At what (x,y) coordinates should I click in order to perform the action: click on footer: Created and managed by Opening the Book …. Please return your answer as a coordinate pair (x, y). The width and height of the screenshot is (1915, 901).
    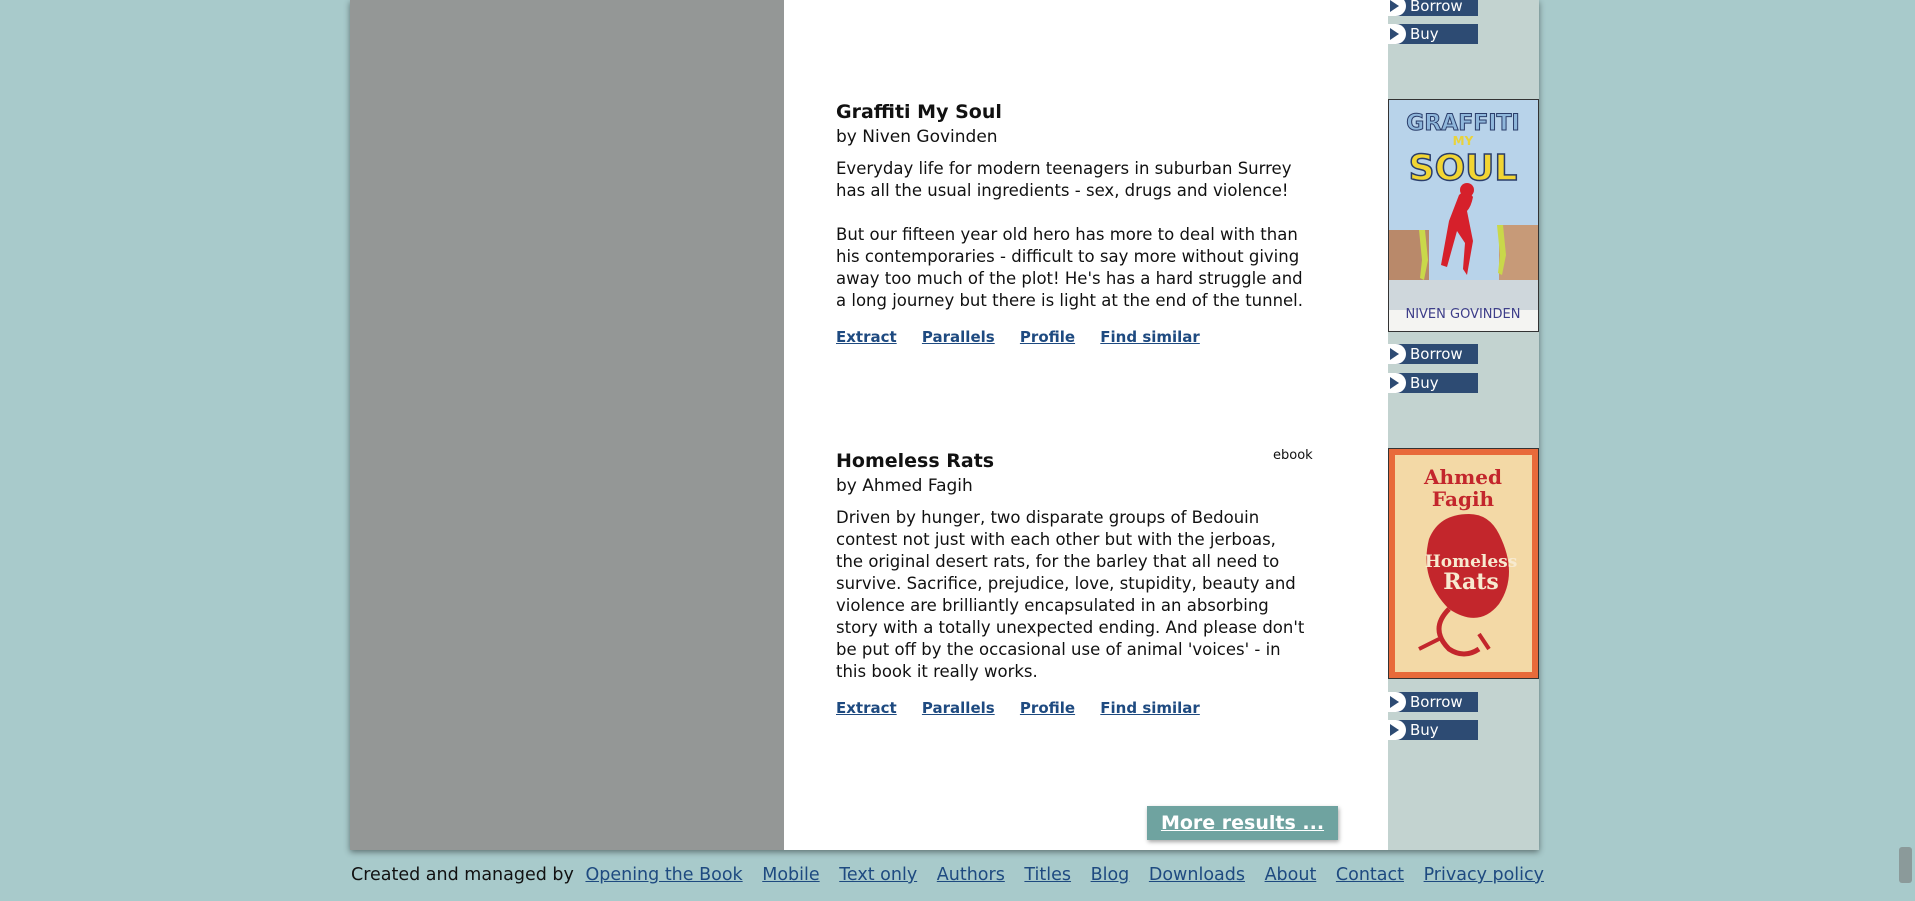
    Looking at the image, I should click on (947, 875).